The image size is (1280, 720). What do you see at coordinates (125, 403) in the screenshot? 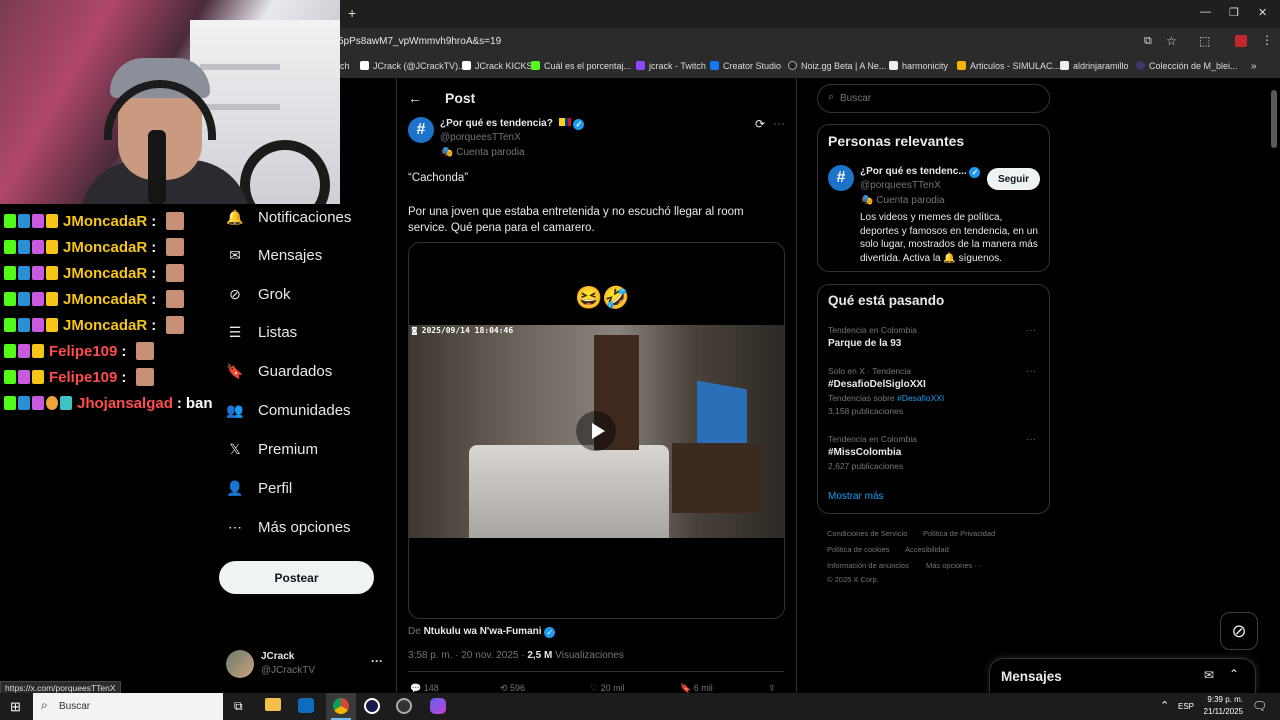
I see `chat-username: Jhojansalgad` at bounding box center [125, 403].